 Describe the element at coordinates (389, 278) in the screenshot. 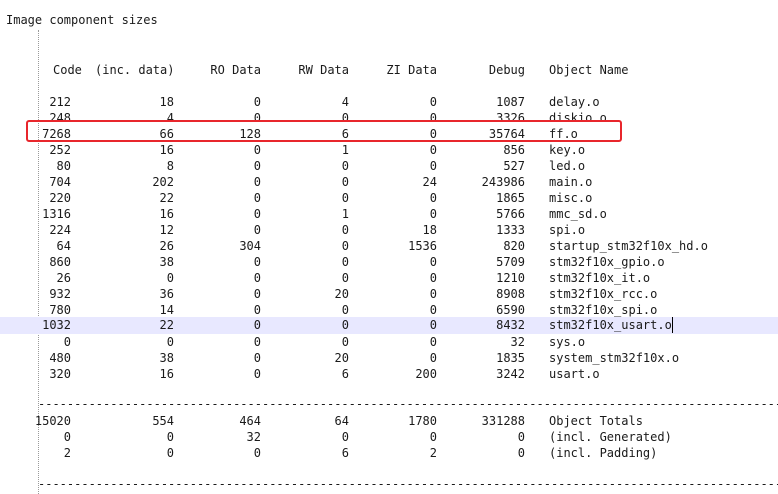

I see `table-row: 26 0 0 0 0 1210 stm32f10x_it.o` at that location.